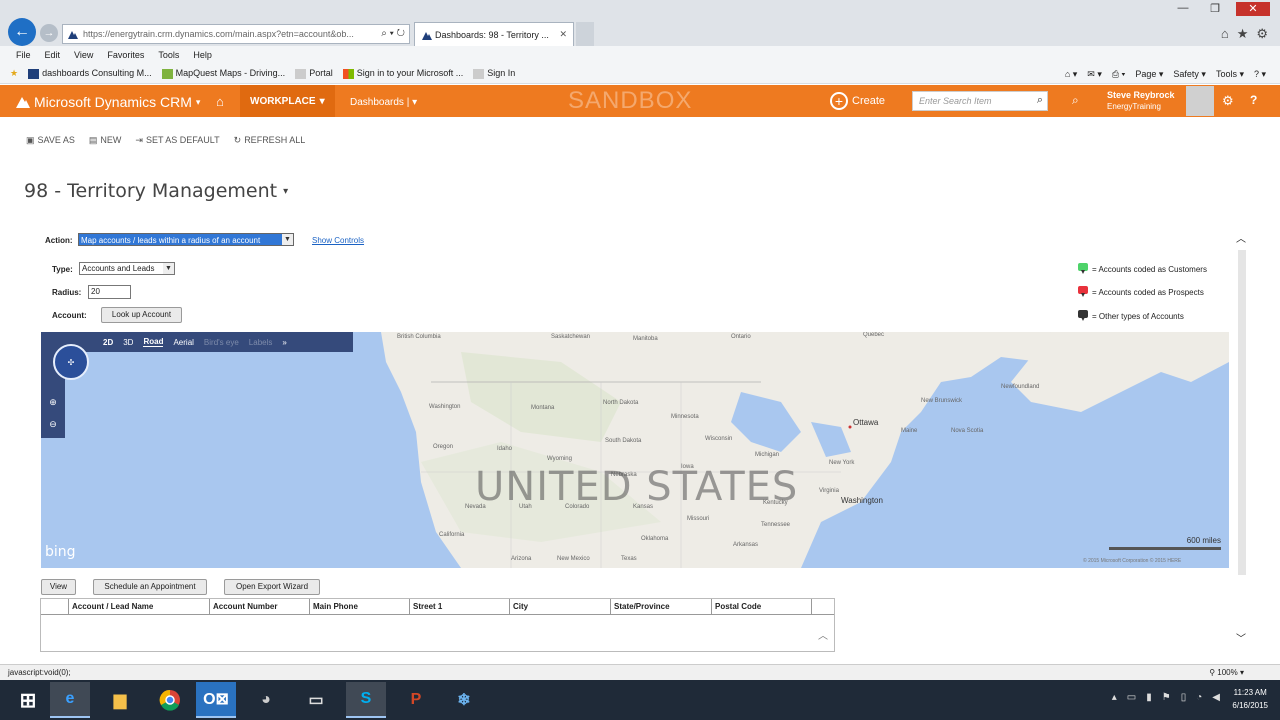  What do you see at coordinates (270, 140) in the screenshot?
I see `refresh-all-button: ↻ REFRESH ALL` at bounding box center [270, 140].